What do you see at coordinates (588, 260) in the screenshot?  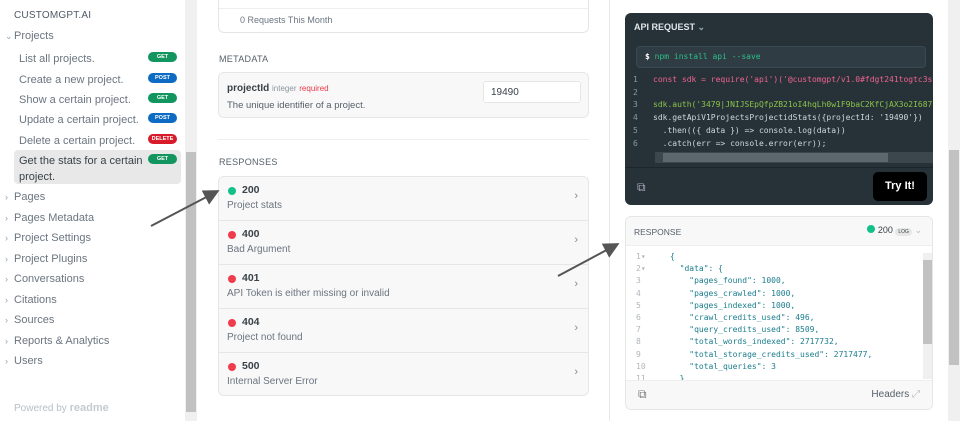 I see `arrow-to-response-panel` at bounding box center [588, 260].